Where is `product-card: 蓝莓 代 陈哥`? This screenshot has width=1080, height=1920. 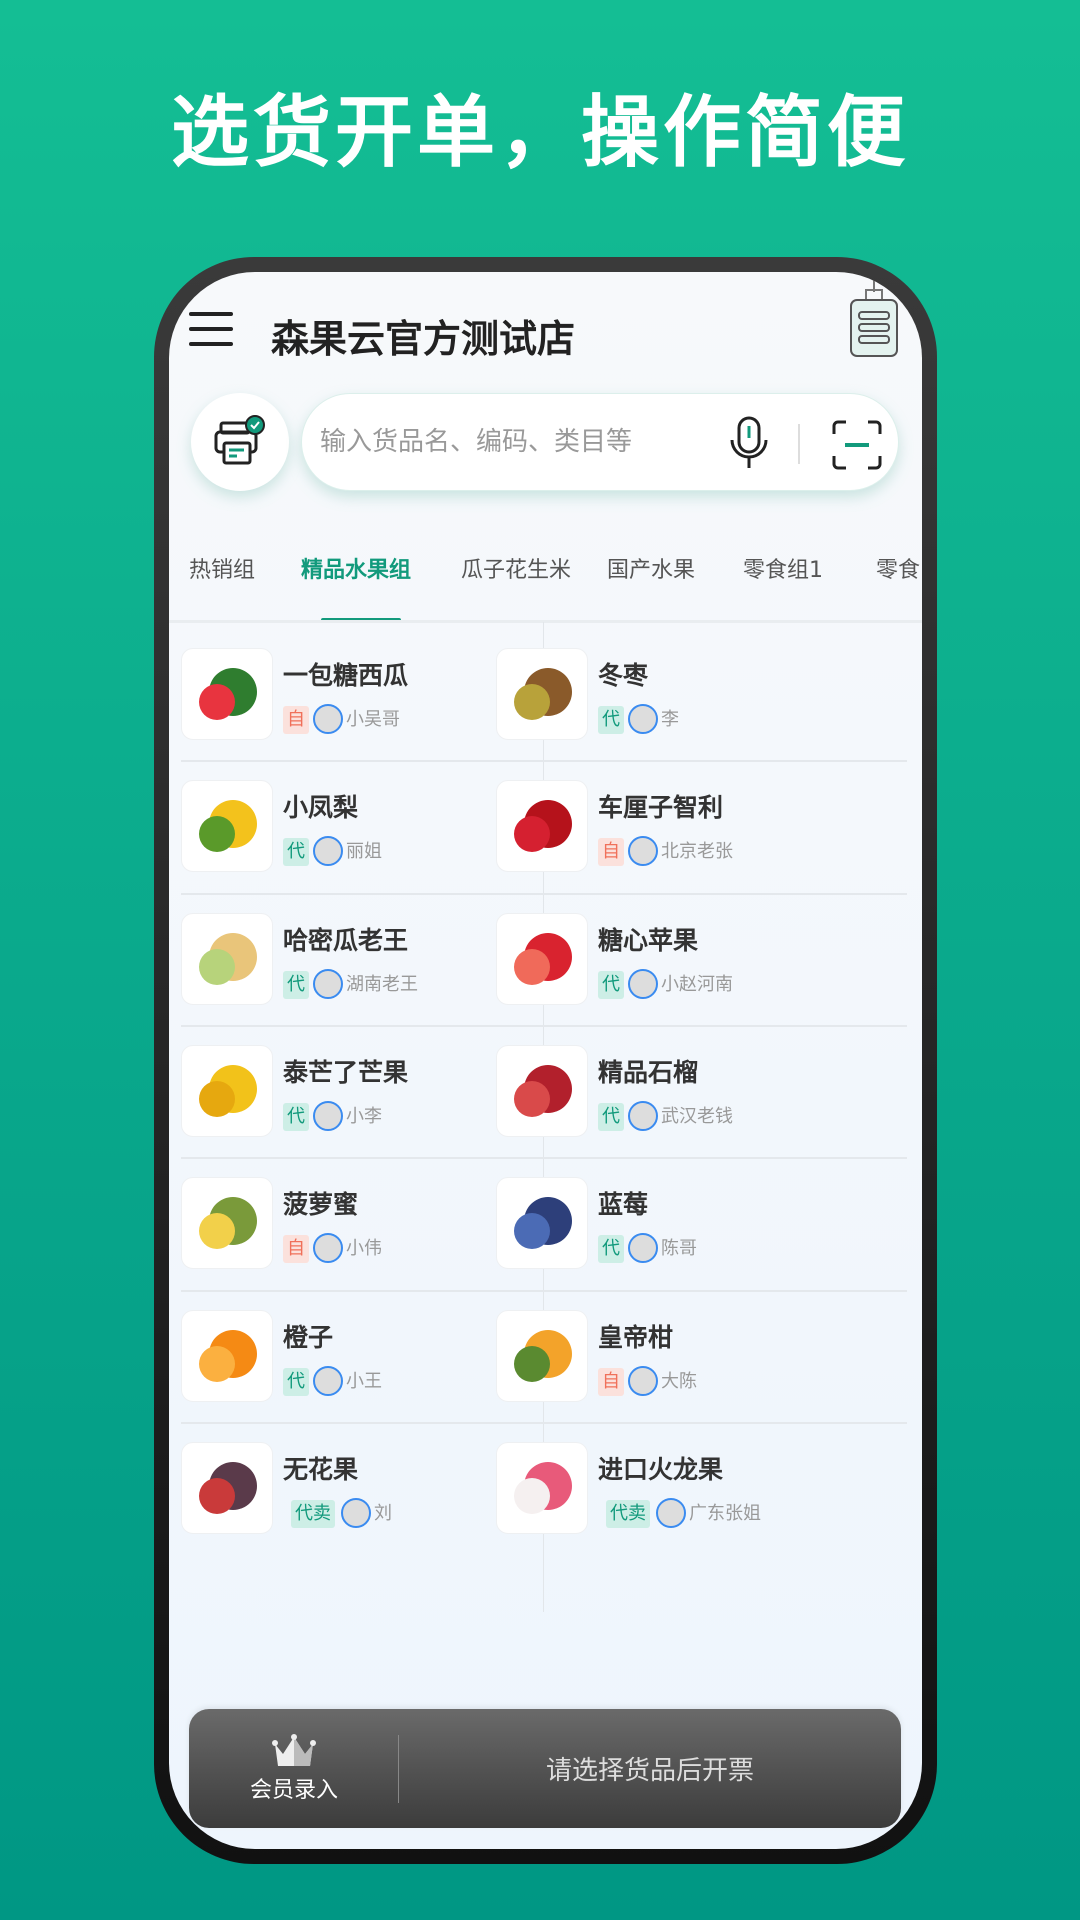 product-card: 蓝莓 代 陈哥 is located at coordinates (676, 1227).